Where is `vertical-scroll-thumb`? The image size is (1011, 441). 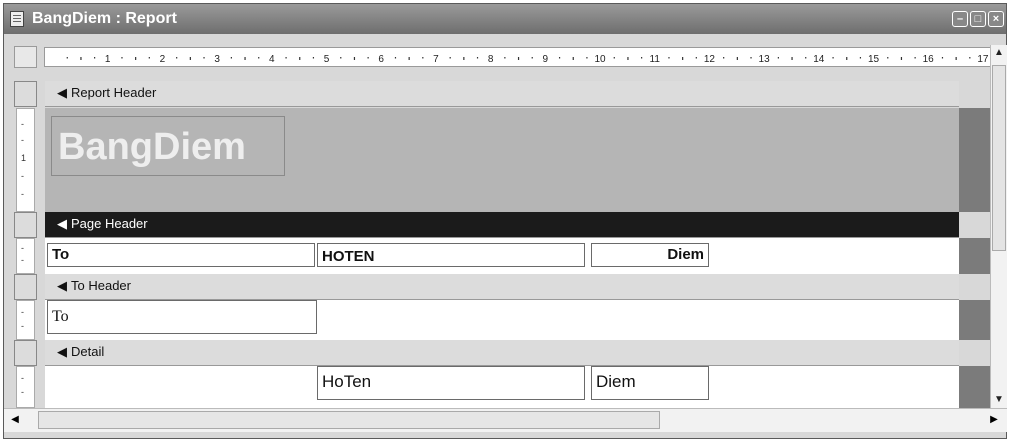
vertical-scroll-thumb is located at coordinates (999, 158).